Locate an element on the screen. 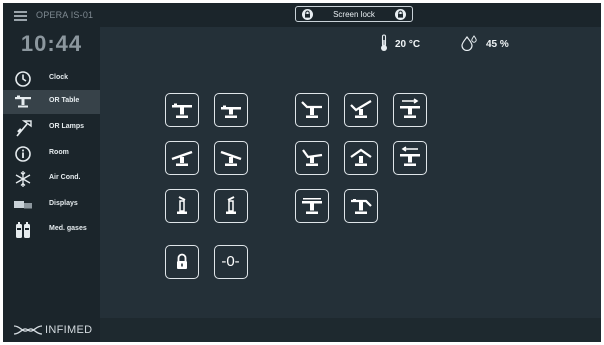 The height and width of the screenshot is (345, 604). sidebar-item-or-table: OR Table is located at coordinates (51, 102).